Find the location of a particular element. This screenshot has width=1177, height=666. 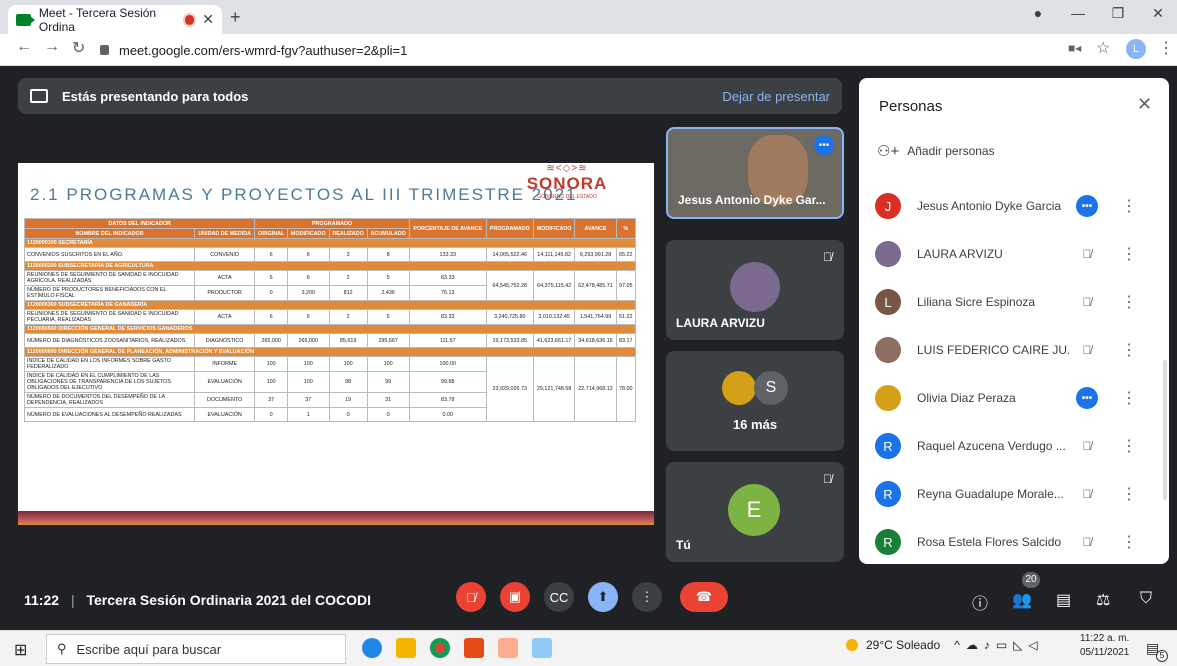

browser-tab: Meet - Tercera Sesión Ordina ✕ is located at coordinates (115, 19).